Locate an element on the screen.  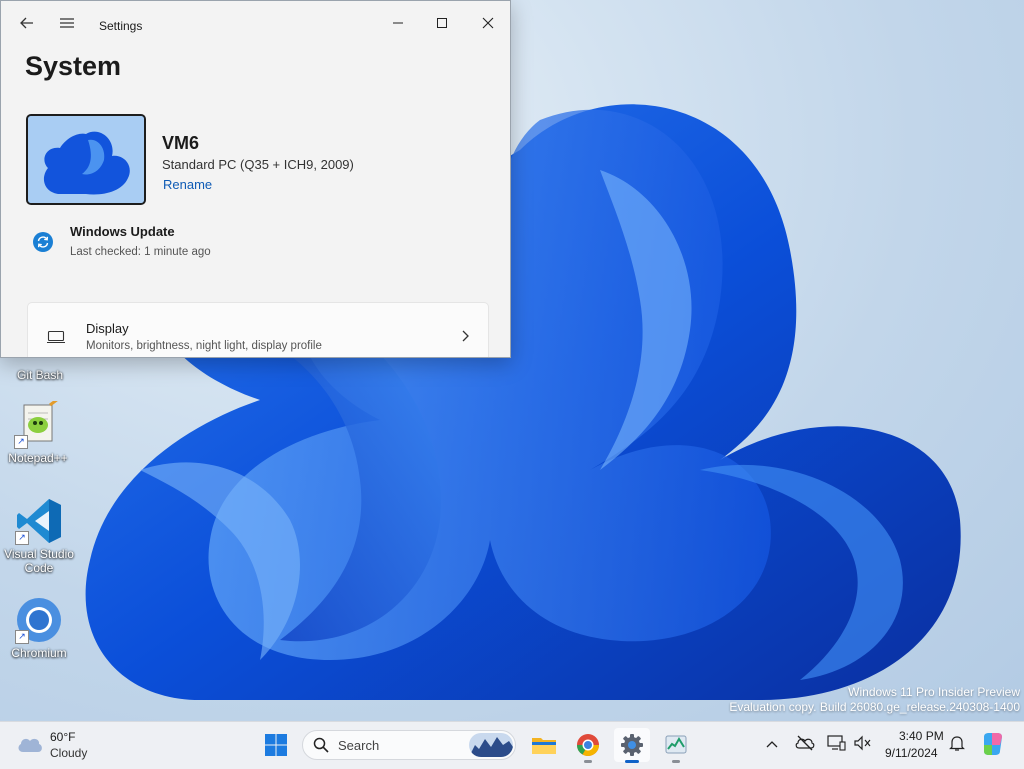
clock-time: 3:40 PM is located at coordinates (921, 736).